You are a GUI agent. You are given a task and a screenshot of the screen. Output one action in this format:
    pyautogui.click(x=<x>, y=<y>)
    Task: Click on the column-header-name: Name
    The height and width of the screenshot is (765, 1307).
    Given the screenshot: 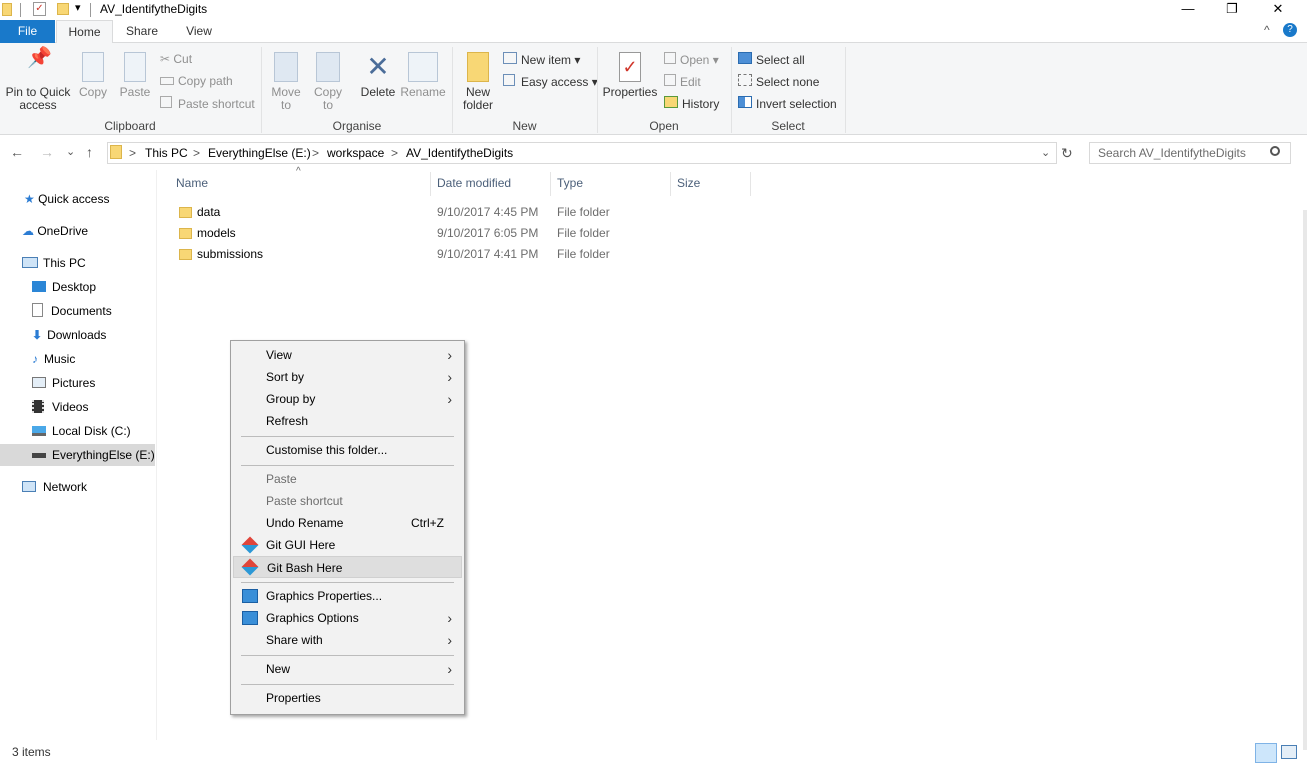 What is the action you would take?
    pyautogui.click(x=192, y=186)
    